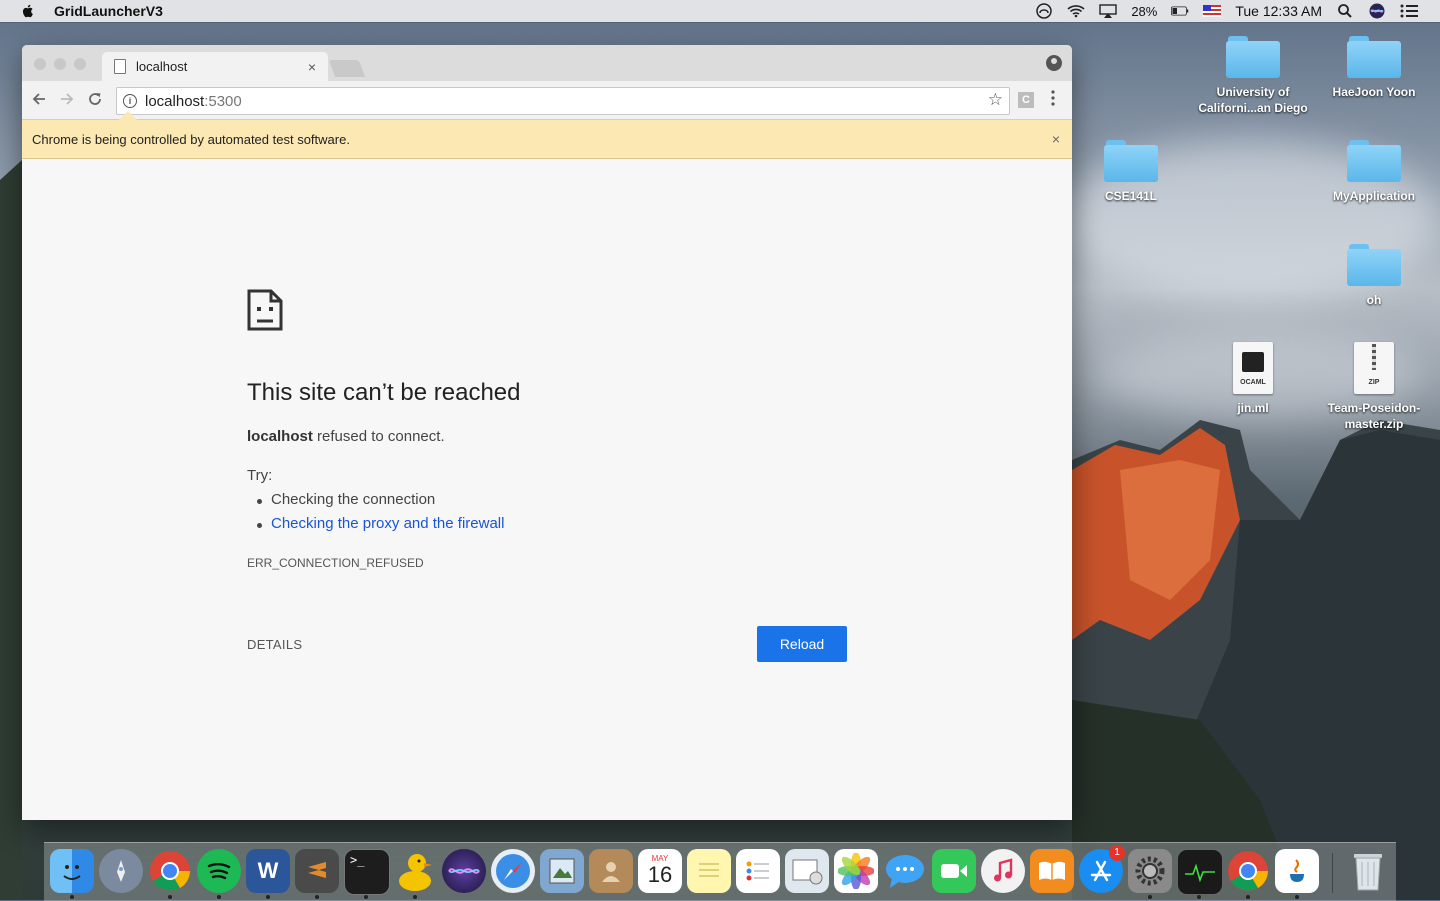  What do you see at coordinates (720, 11) in the screenshot?
I see `menu-bar: GridLauncherV3 28% Tue 12:33 AM` at bounding box center [720, 11].